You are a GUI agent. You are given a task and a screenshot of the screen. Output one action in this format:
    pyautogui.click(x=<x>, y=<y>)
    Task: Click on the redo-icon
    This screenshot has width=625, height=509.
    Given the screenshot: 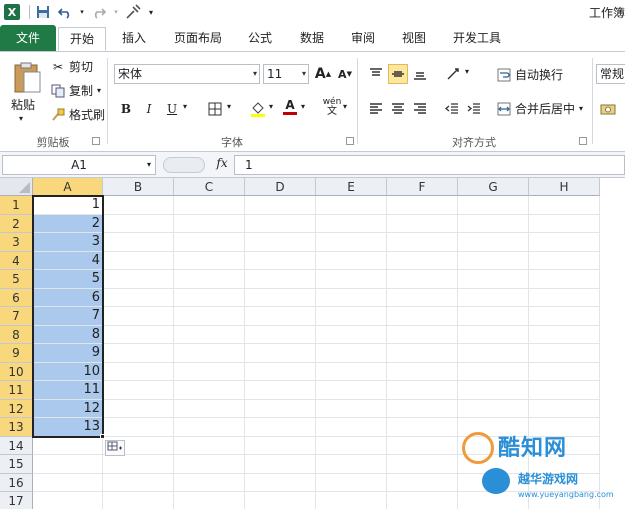 What is the action you would take?
    pyautogui.click(x=99, y=12)
    